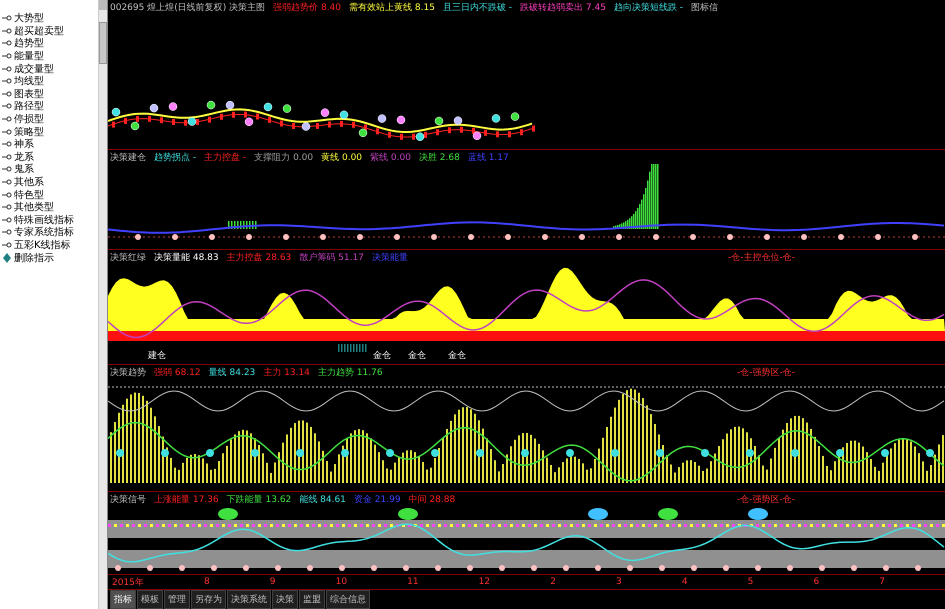  Describe the element at coordinates (619, 582) in the screenshot. I see `axis-label: 3` at that location.